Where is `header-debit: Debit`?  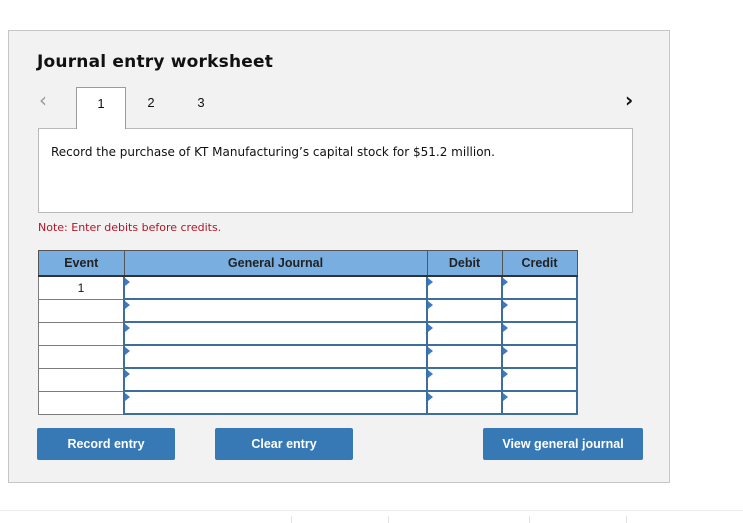
header-debit: Debit is located at coordinates (464, 263).